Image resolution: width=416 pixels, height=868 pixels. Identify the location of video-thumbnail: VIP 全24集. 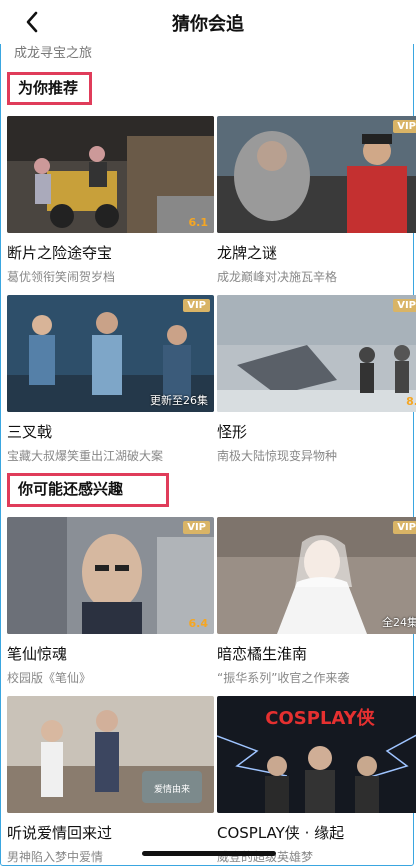
(316, 575).